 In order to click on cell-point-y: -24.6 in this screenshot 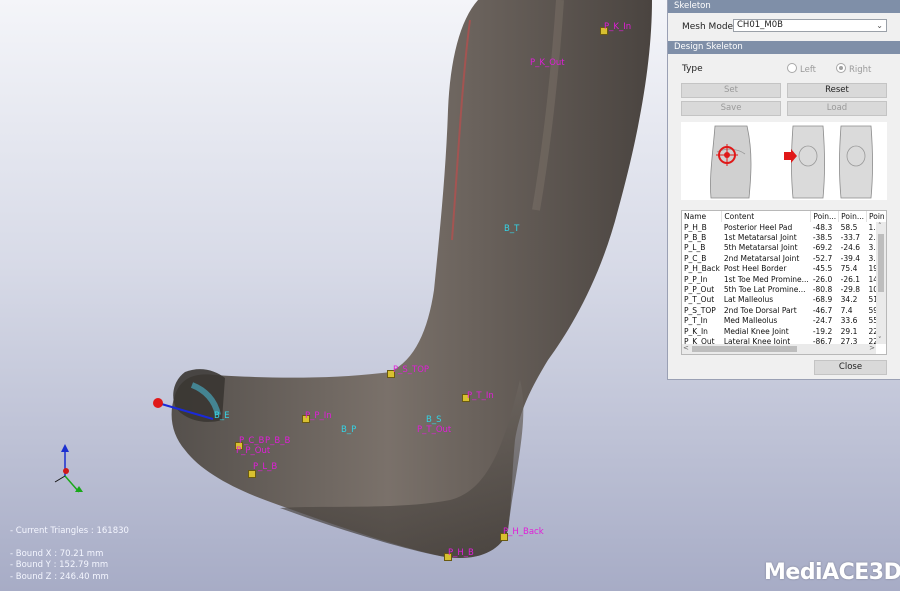, I will do `click(850, 248)`.